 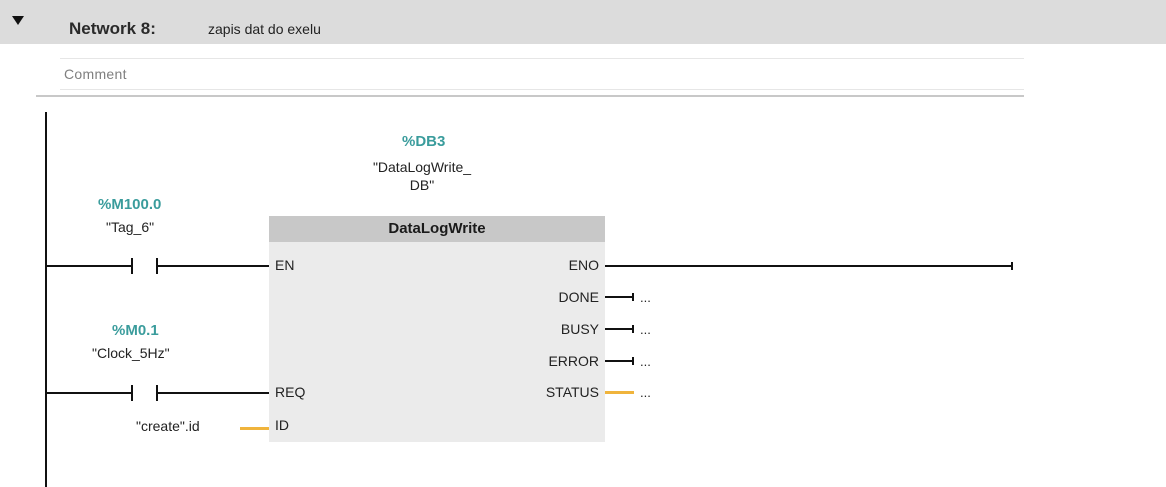 I want to click on function-block-name: DataLogWrite, so click(x=437, y=228).